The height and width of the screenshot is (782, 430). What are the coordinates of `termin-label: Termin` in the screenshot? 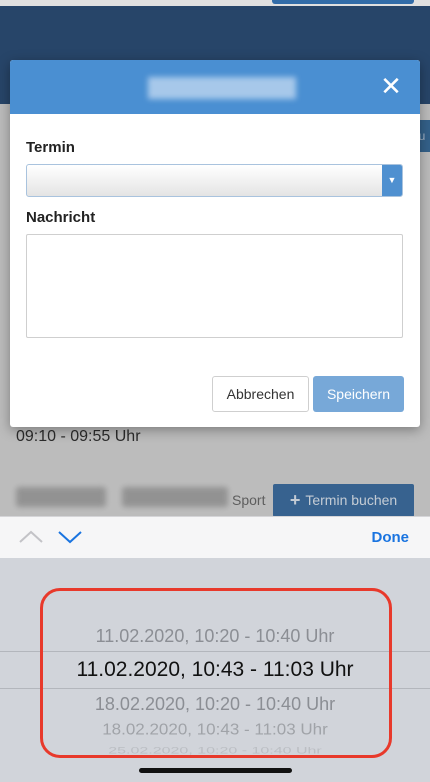 It's located at (50, 147).